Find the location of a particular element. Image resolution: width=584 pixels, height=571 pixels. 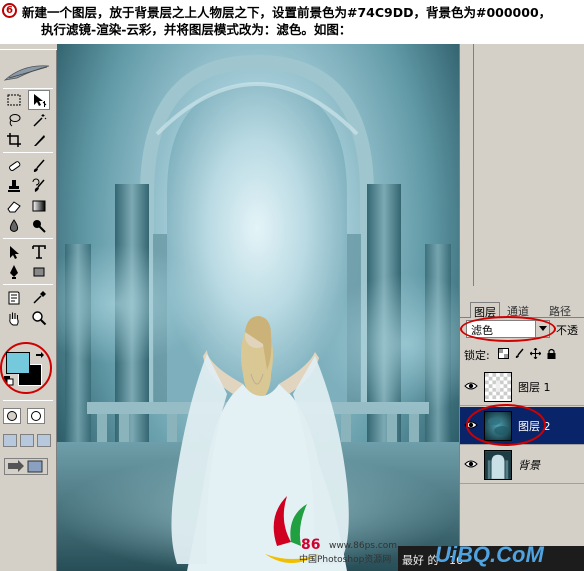

blur-tool is located at coordinates (14, 226).